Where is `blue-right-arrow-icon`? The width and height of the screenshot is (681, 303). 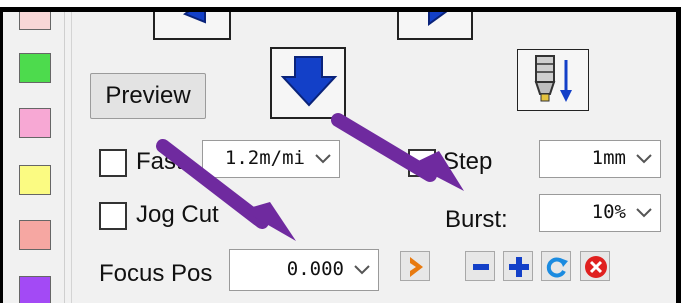 blue-right-arrow-icon is located at coordinates (438, 19).